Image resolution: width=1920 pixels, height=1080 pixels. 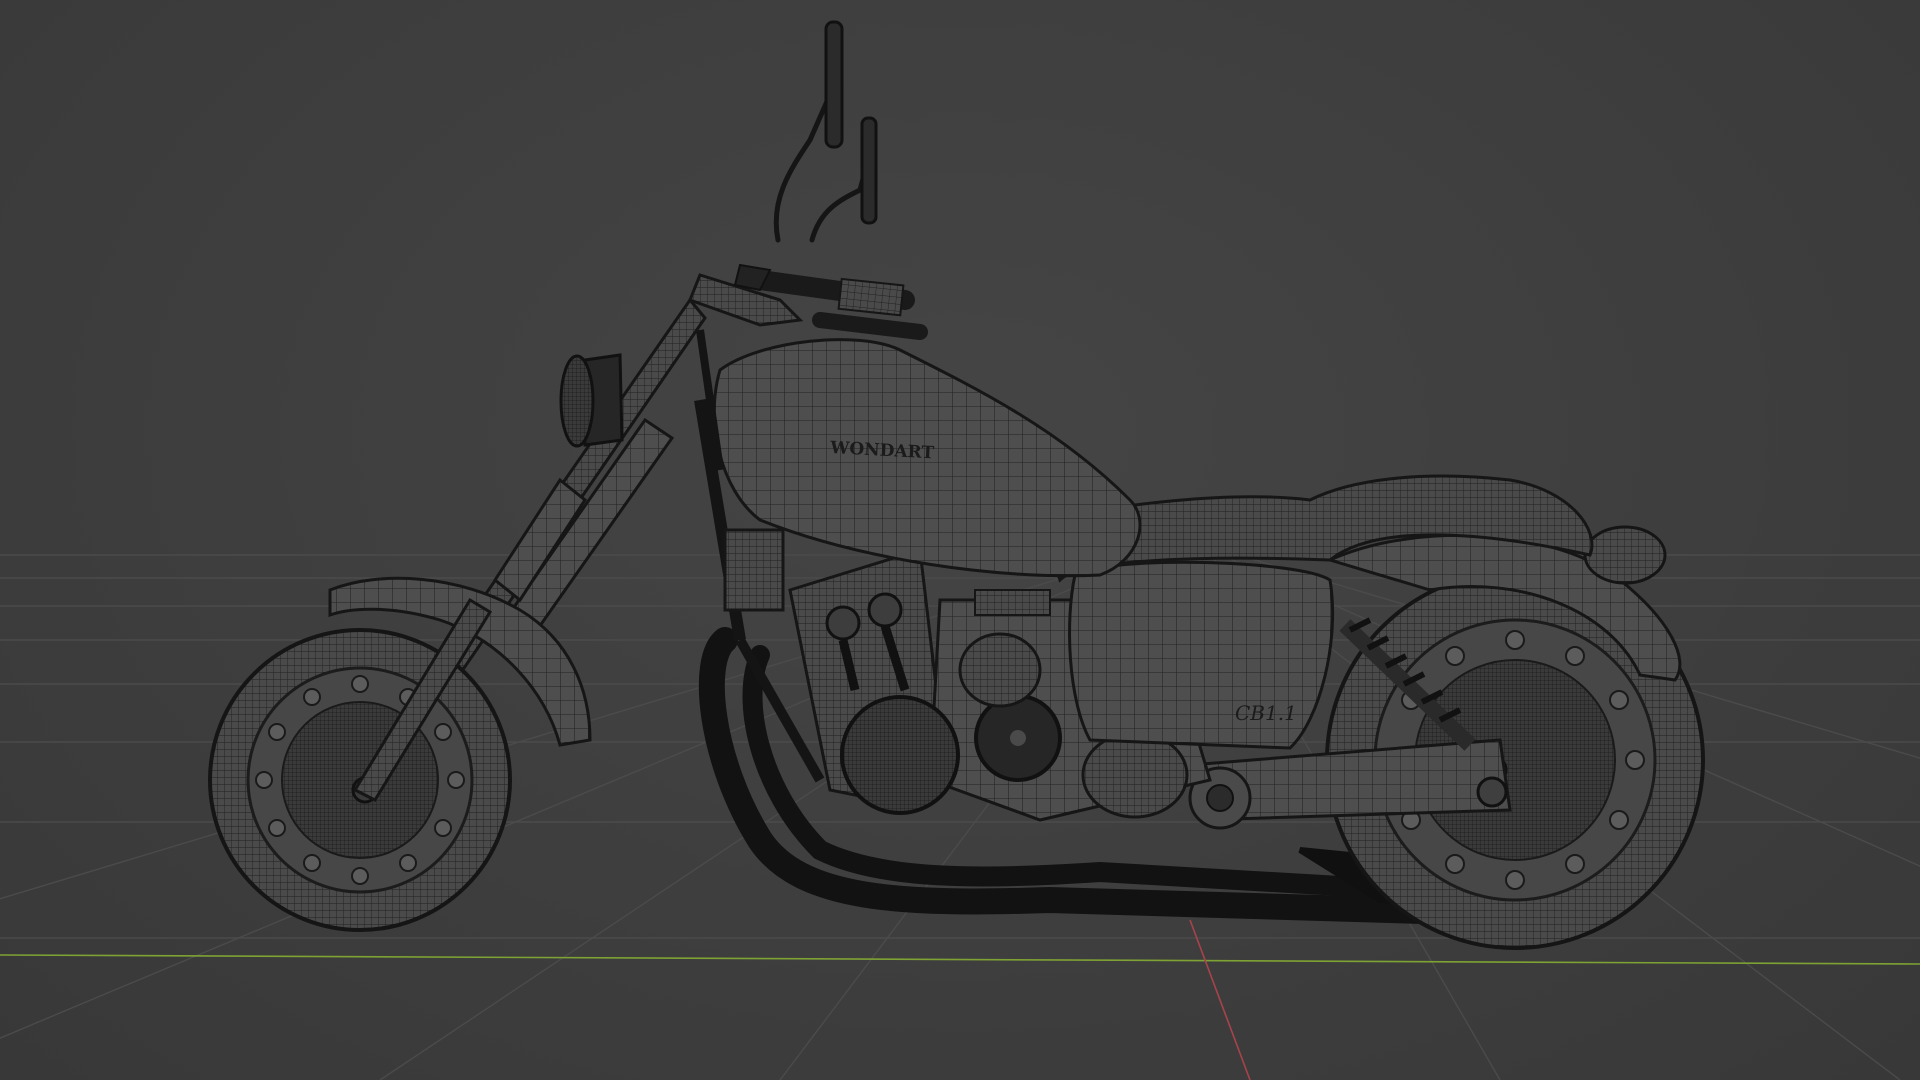 I want to click on tail-light, so click(x=1625, y=555).